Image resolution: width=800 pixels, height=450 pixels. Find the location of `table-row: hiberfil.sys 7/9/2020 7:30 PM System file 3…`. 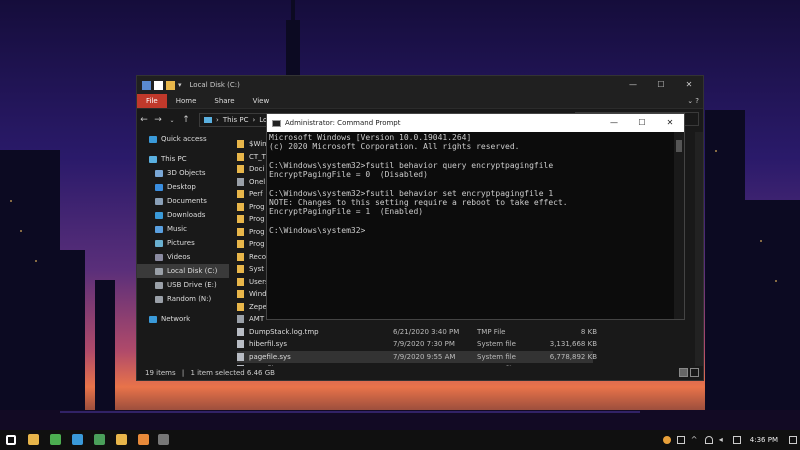

table-row: hiberfil.sys 7/9/2020 7:30 PM System file 3… is located at coordinates (417, 344).